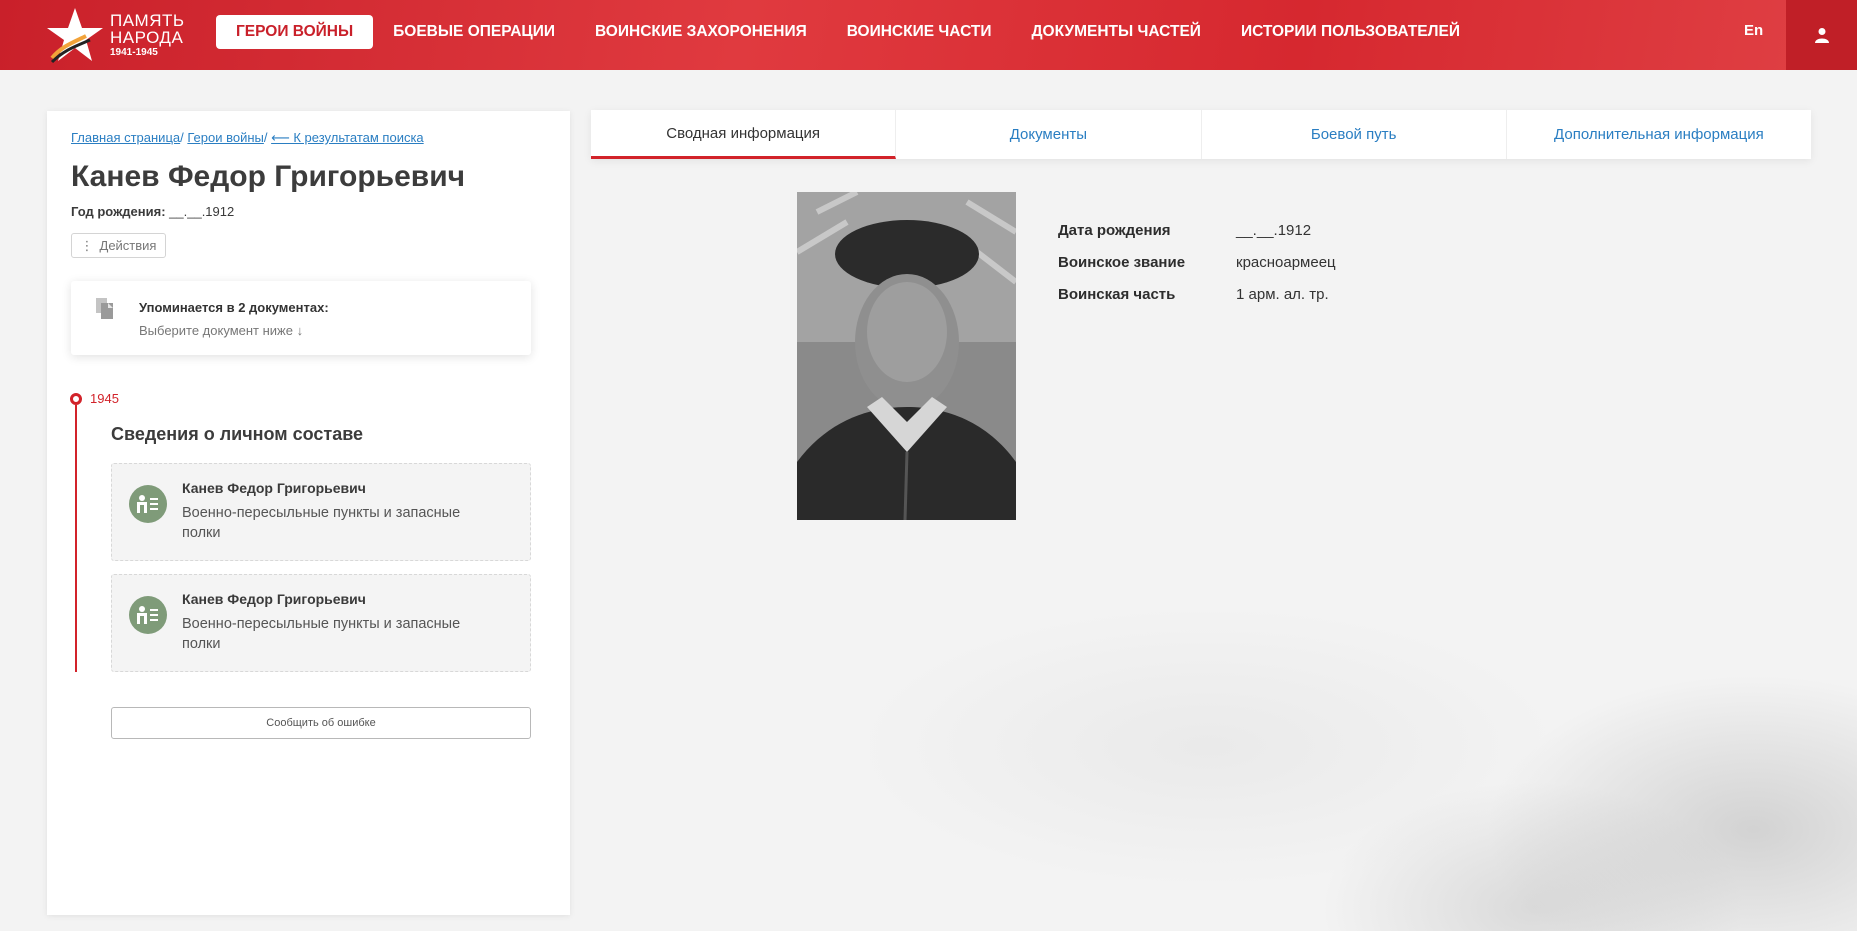 The height and width of the screenshot is (931, 1857). What do you see at coordinates (1753, 30) in the screenshot?
I see `language-switch: En` at bounding box center [1753, 30].